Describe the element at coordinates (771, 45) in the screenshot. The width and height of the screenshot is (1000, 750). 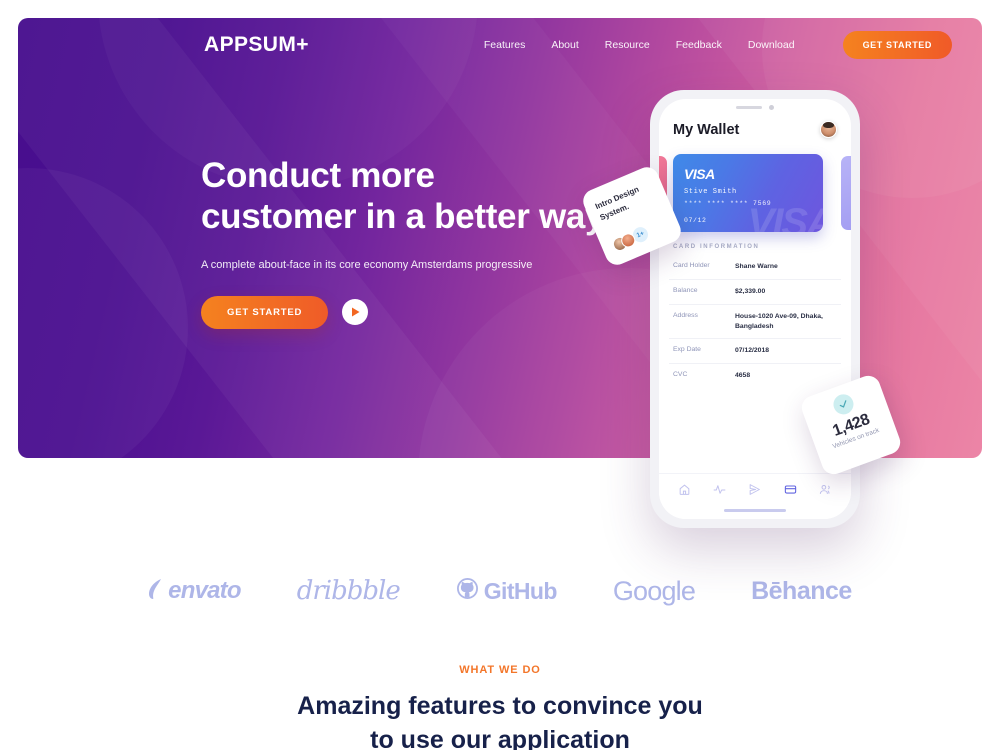
I see `nav-item-download: Download` at that location.